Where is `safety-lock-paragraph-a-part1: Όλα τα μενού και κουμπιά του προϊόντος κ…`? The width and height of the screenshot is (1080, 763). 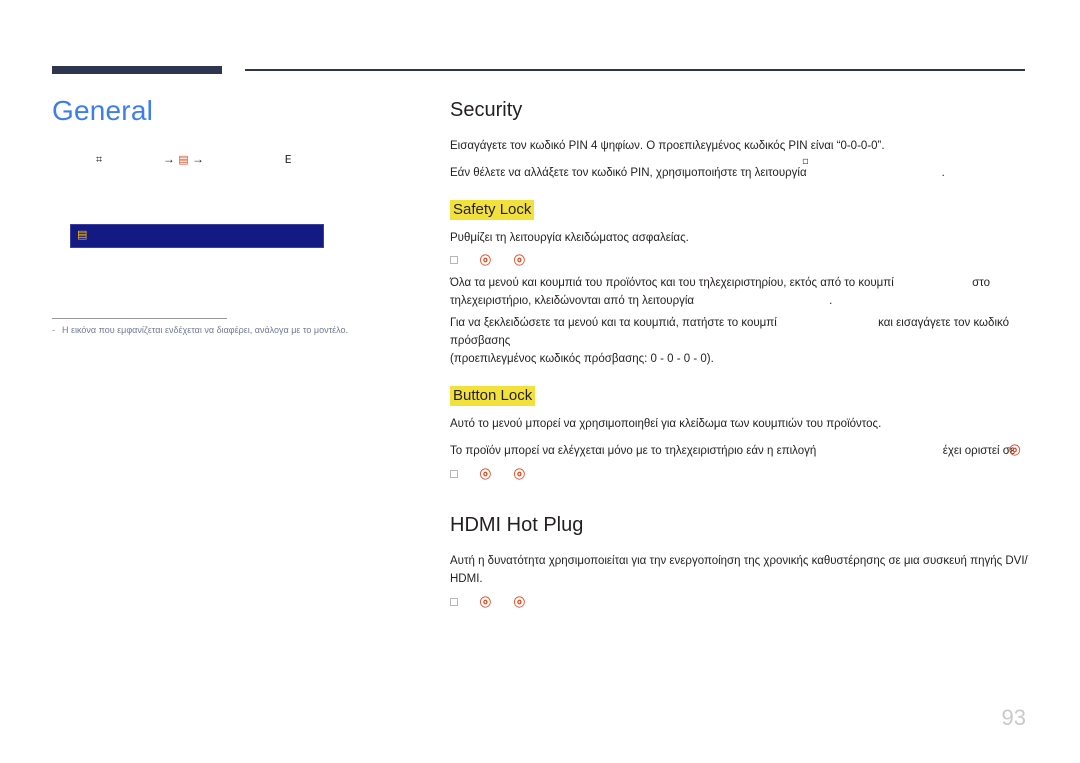 safety-lock-paragraph-a-part1: Όλα τα μενού και κουμπιά του προϊόντος κ… is located at coordinates (672, 283).